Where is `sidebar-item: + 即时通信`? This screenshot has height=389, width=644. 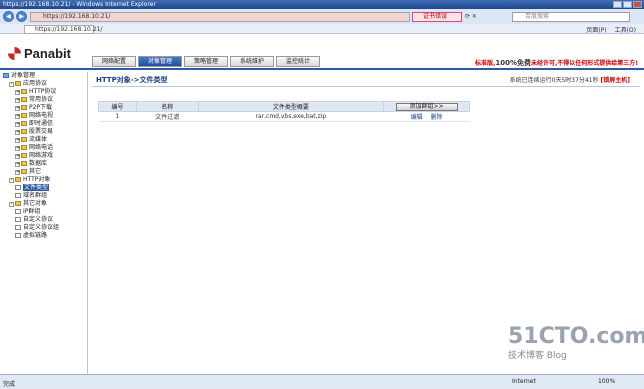
sidebar-item: + 即时通信 is located at coordinates (43, 124).